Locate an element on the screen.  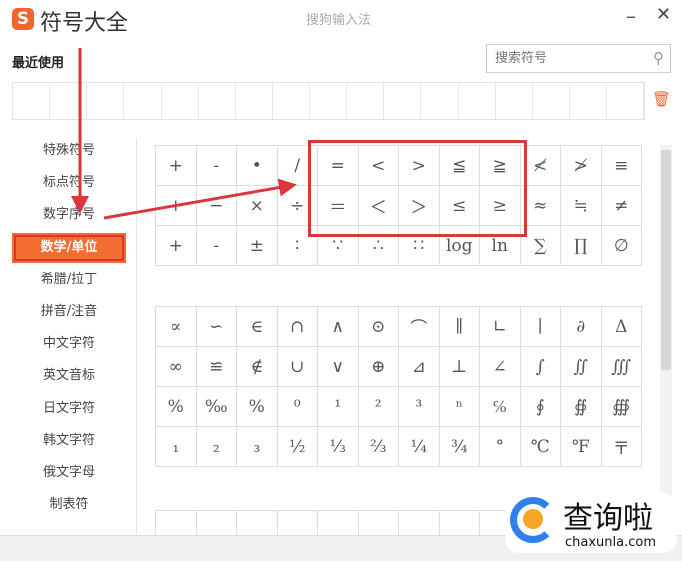
arrow-right is located at coordinates (200, 199).